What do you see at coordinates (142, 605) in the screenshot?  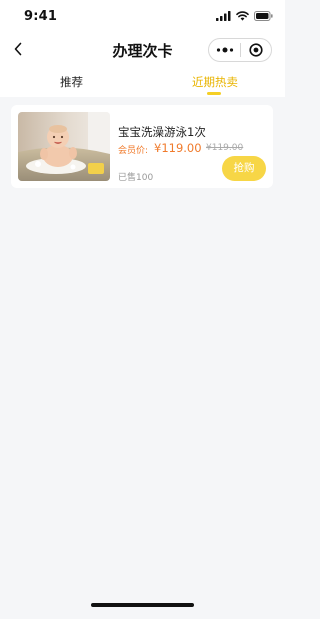 I see `home-indicator` at bounding box center [142, 605].